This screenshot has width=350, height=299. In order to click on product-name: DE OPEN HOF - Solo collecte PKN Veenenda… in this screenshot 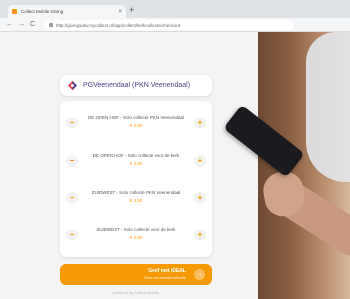, I will do `click(136, 117)`.